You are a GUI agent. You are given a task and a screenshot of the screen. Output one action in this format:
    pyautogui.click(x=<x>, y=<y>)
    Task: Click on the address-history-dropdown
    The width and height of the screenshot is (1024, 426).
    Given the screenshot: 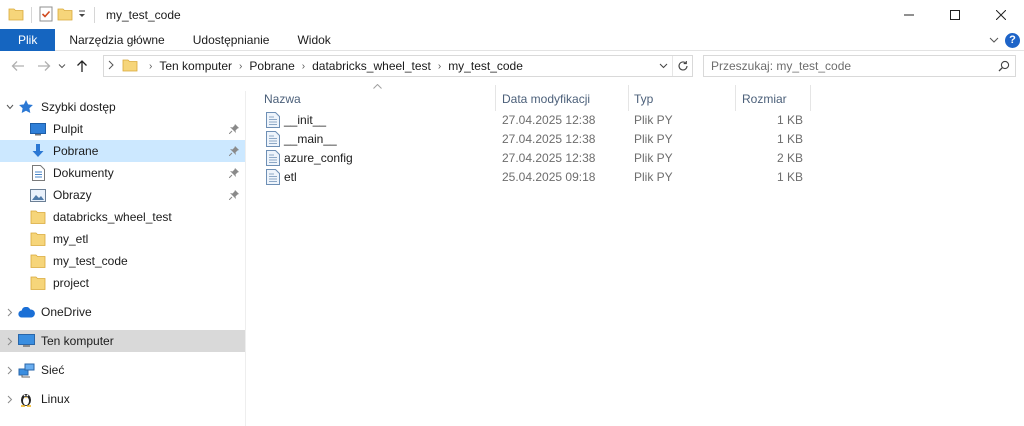 What is the action you would take?
    pyautogui.click(x=663, y=66)
    